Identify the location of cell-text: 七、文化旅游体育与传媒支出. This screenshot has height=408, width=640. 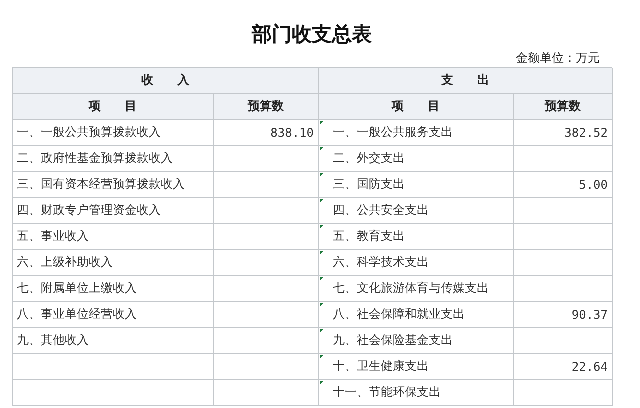
(411, 288).